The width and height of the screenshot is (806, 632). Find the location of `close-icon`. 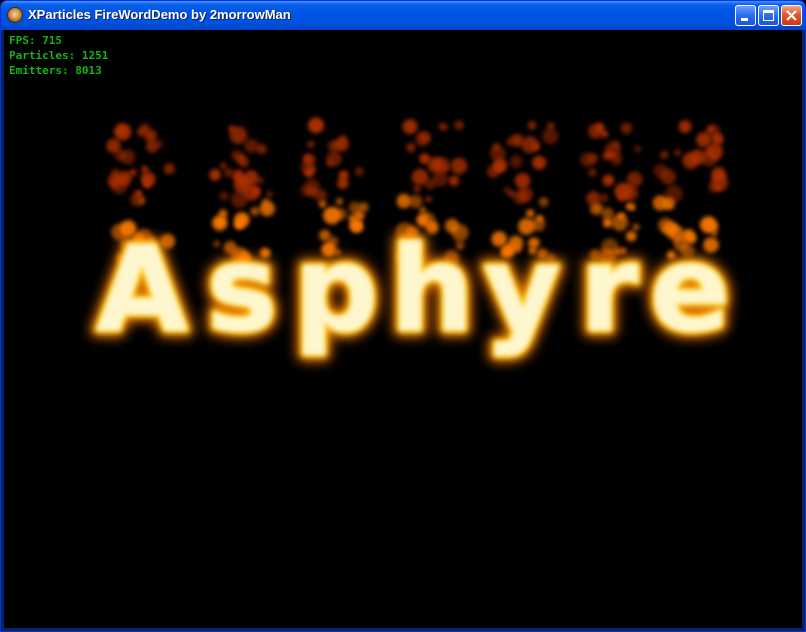

close-icon is located at coordinates (791, 15).